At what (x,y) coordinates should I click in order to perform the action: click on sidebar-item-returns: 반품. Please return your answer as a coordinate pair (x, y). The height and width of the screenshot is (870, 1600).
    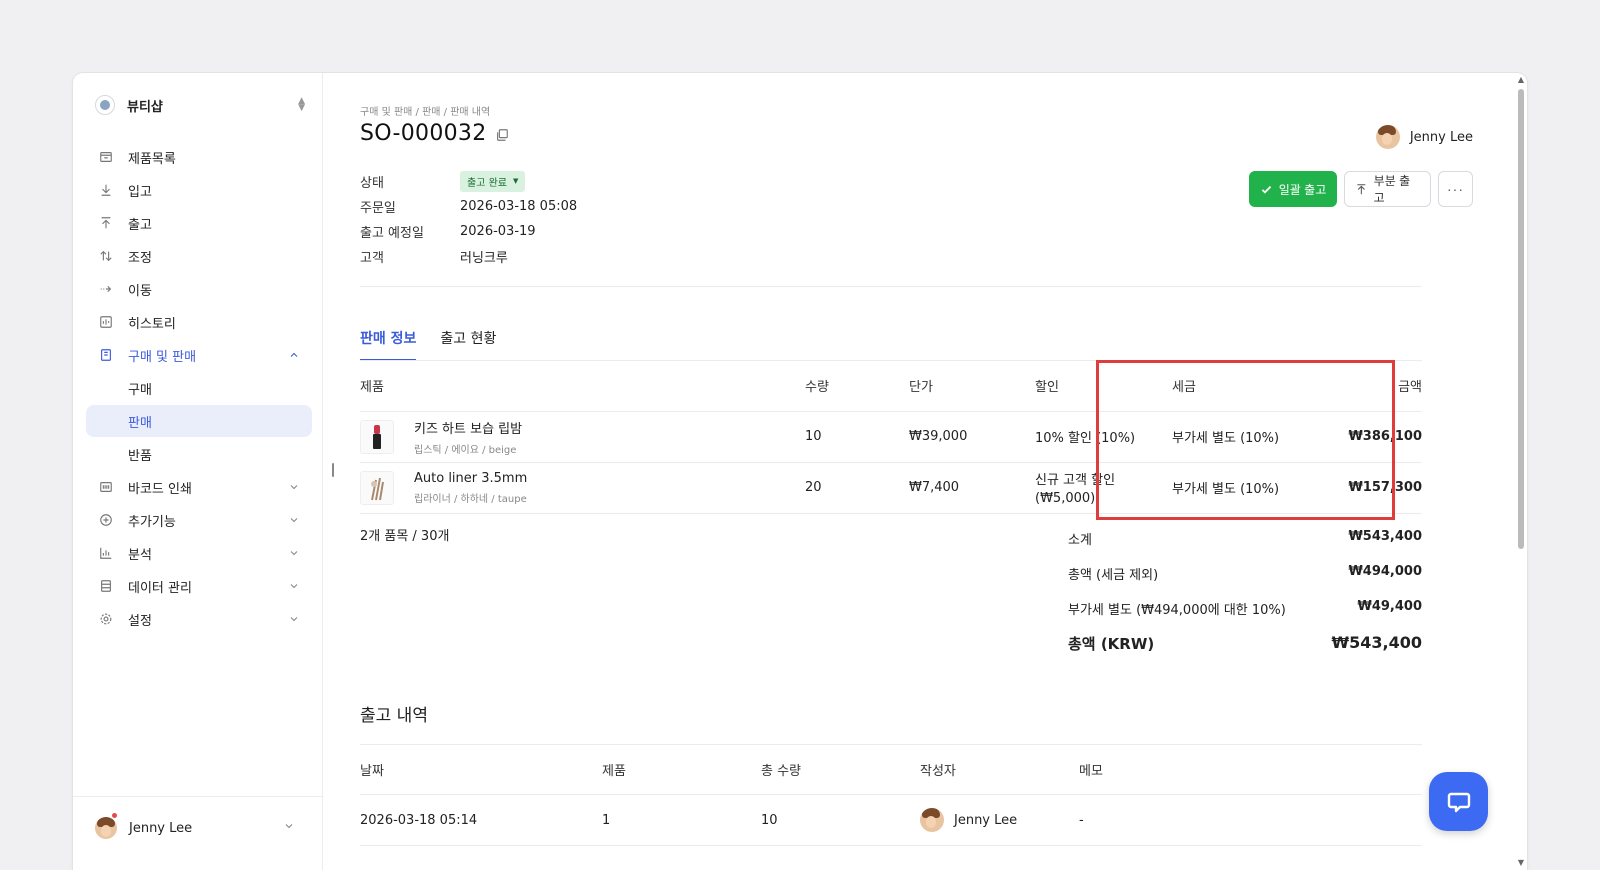
    Looking at the image, I should click on (199, 454).